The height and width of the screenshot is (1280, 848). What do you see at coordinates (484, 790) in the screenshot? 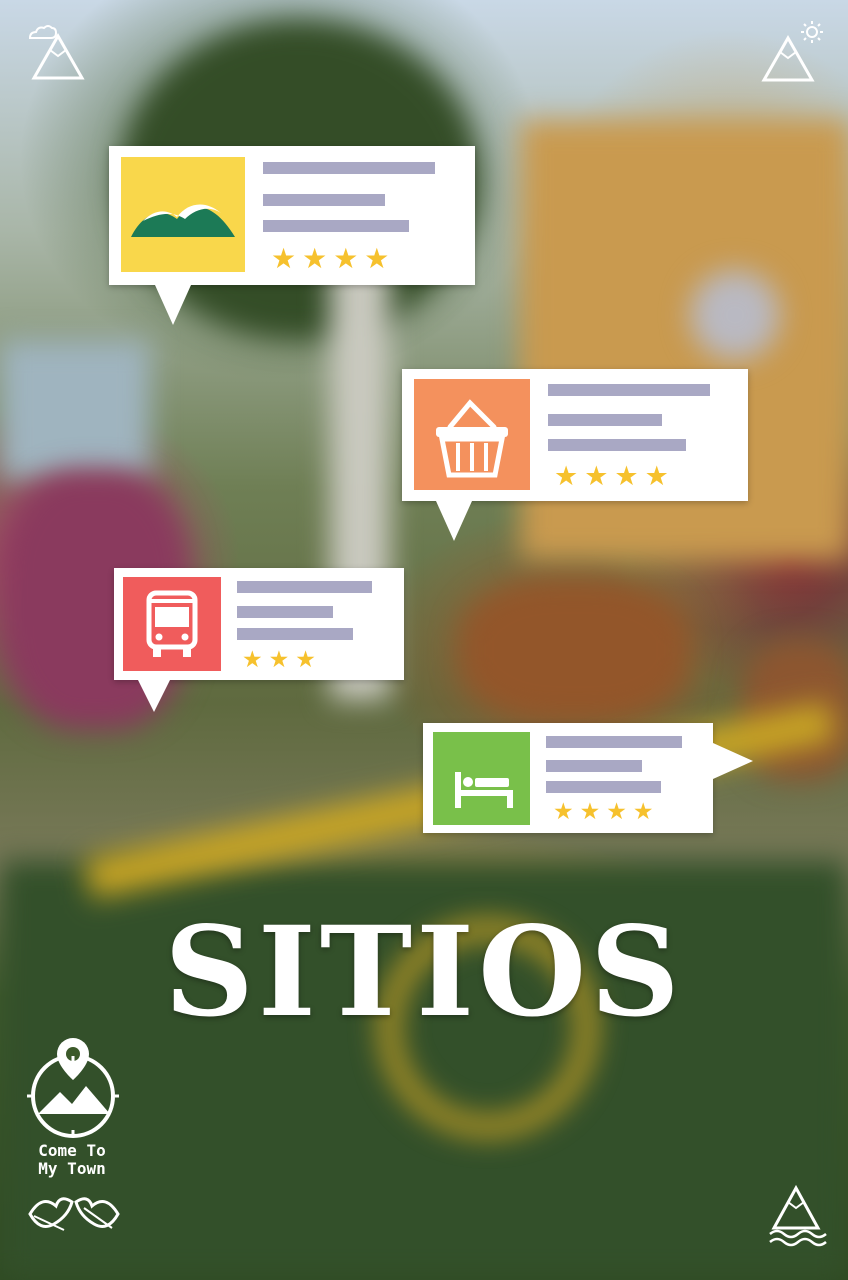
I see `bed-icon` at bounding box center [484, 790].